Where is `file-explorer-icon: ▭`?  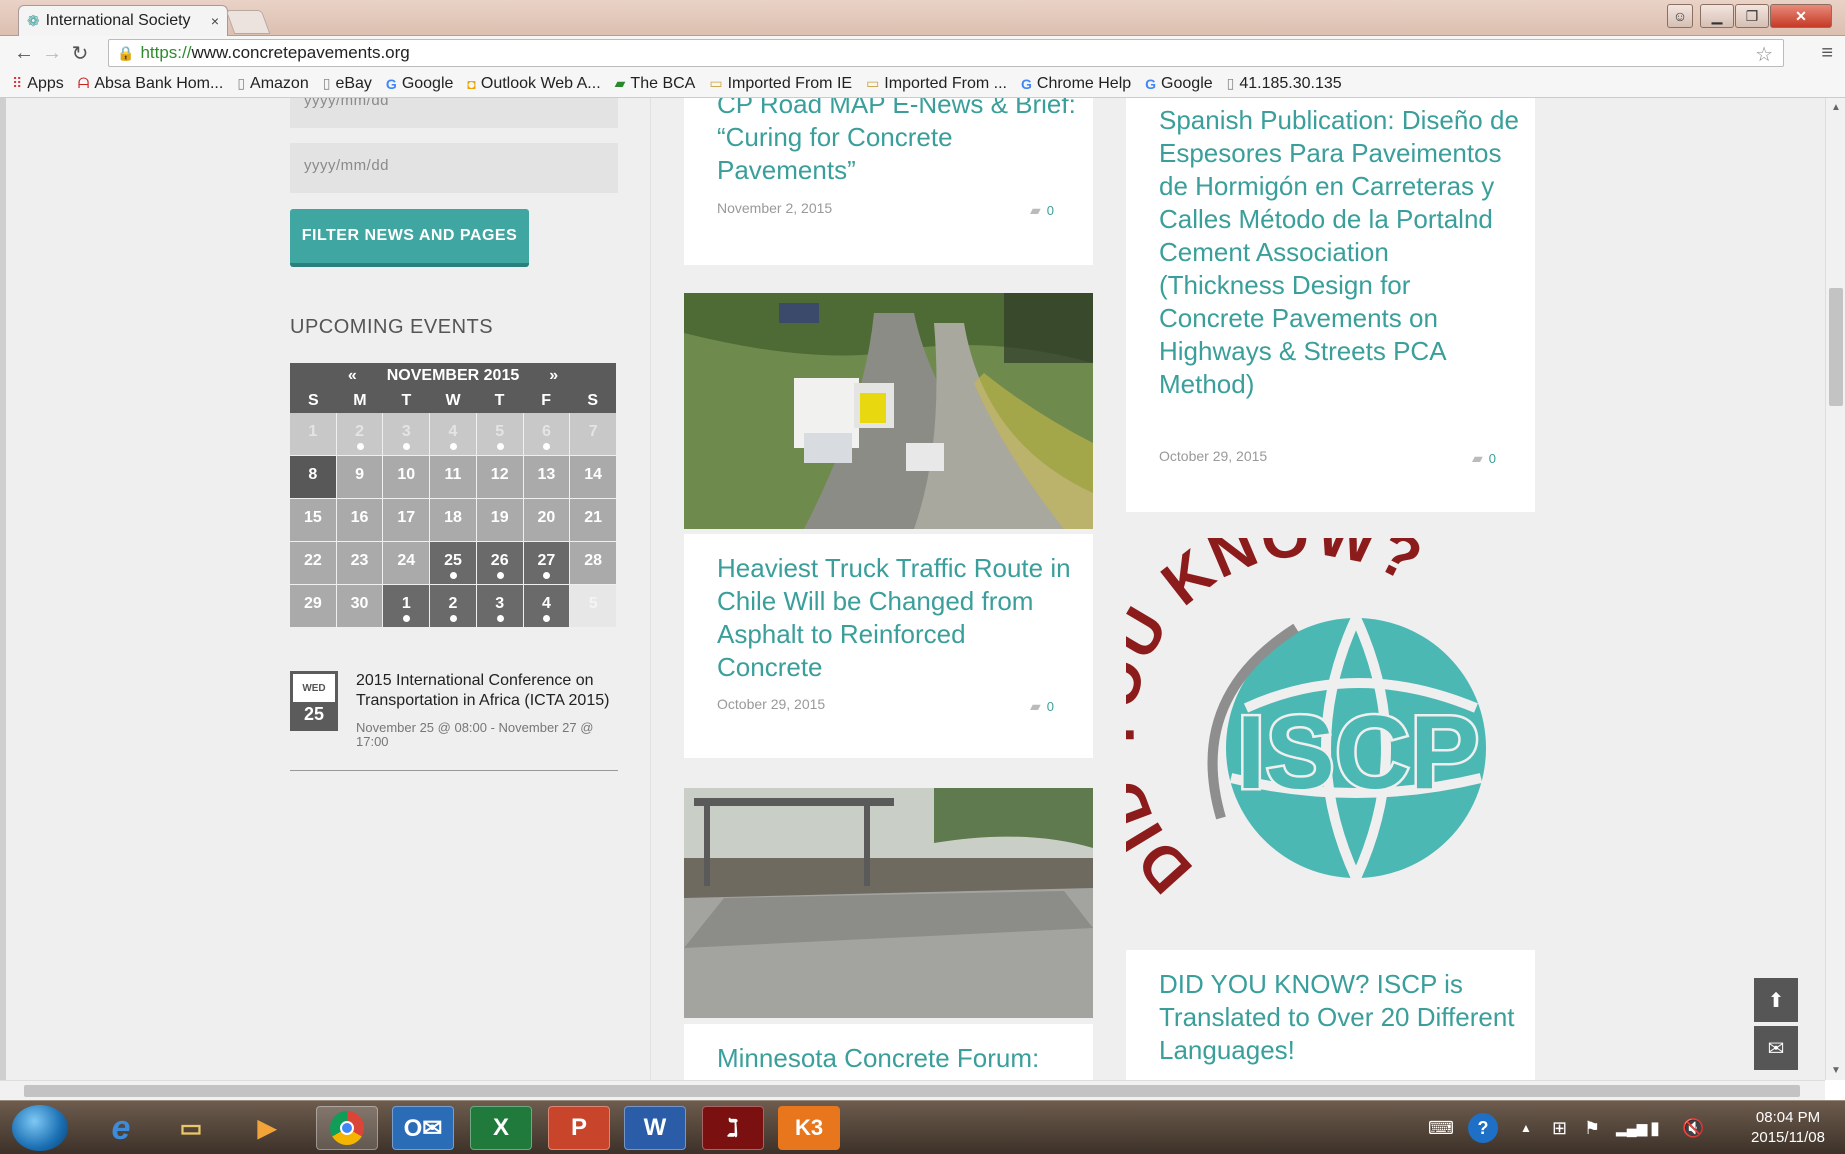 file-explorer-icon: ▭ is located at coordinates (191, 1128).